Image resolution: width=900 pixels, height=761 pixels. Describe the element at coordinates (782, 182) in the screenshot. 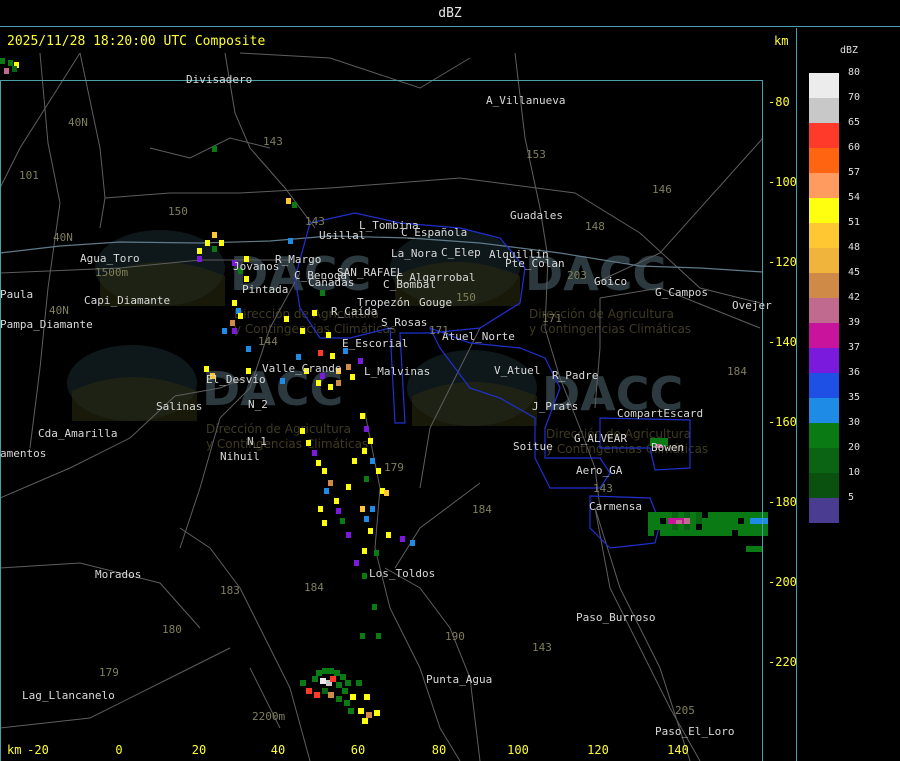

I see `y-tick-label: -100` at that location.